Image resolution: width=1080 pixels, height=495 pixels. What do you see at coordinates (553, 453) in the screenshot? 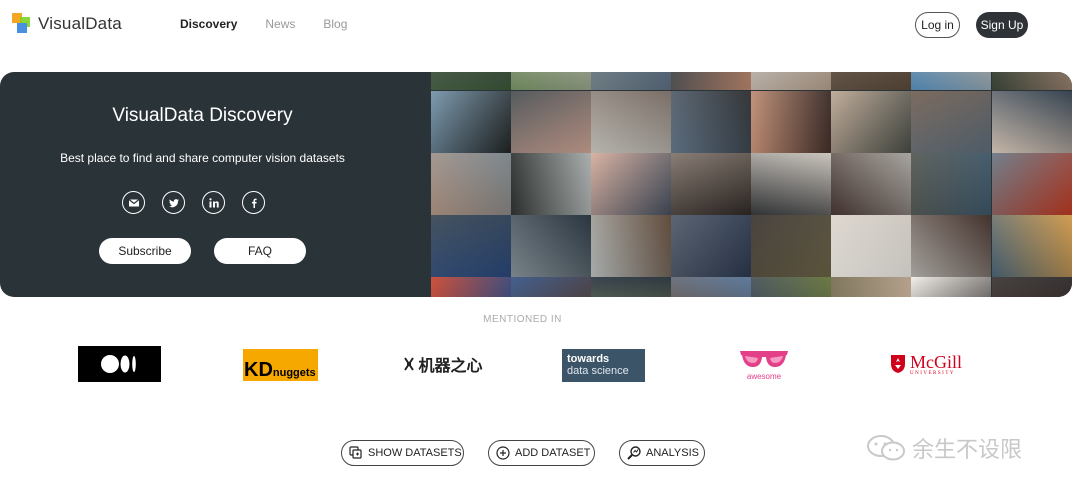
I see `add-dataset-label: ADD DATASET` at bounding box center [553, 453].